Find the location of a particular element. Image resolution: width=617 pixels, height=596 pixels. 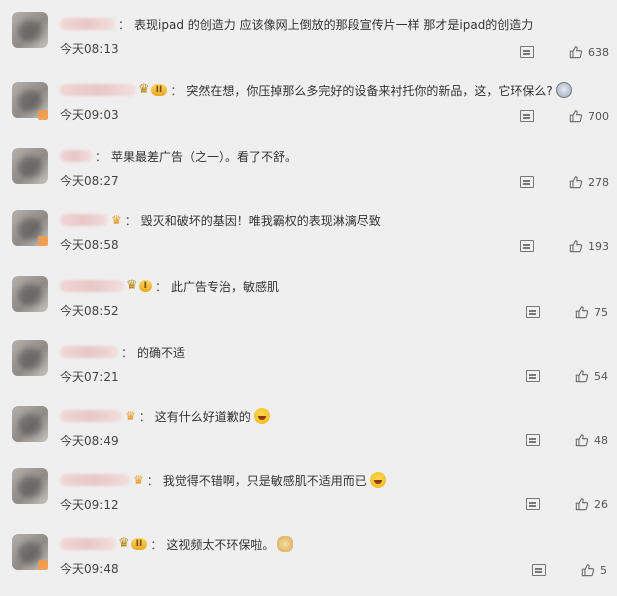

comment-text: 我觉得不错啊，只是敏感肌不适用而已 is located at coordinates (264, 480).